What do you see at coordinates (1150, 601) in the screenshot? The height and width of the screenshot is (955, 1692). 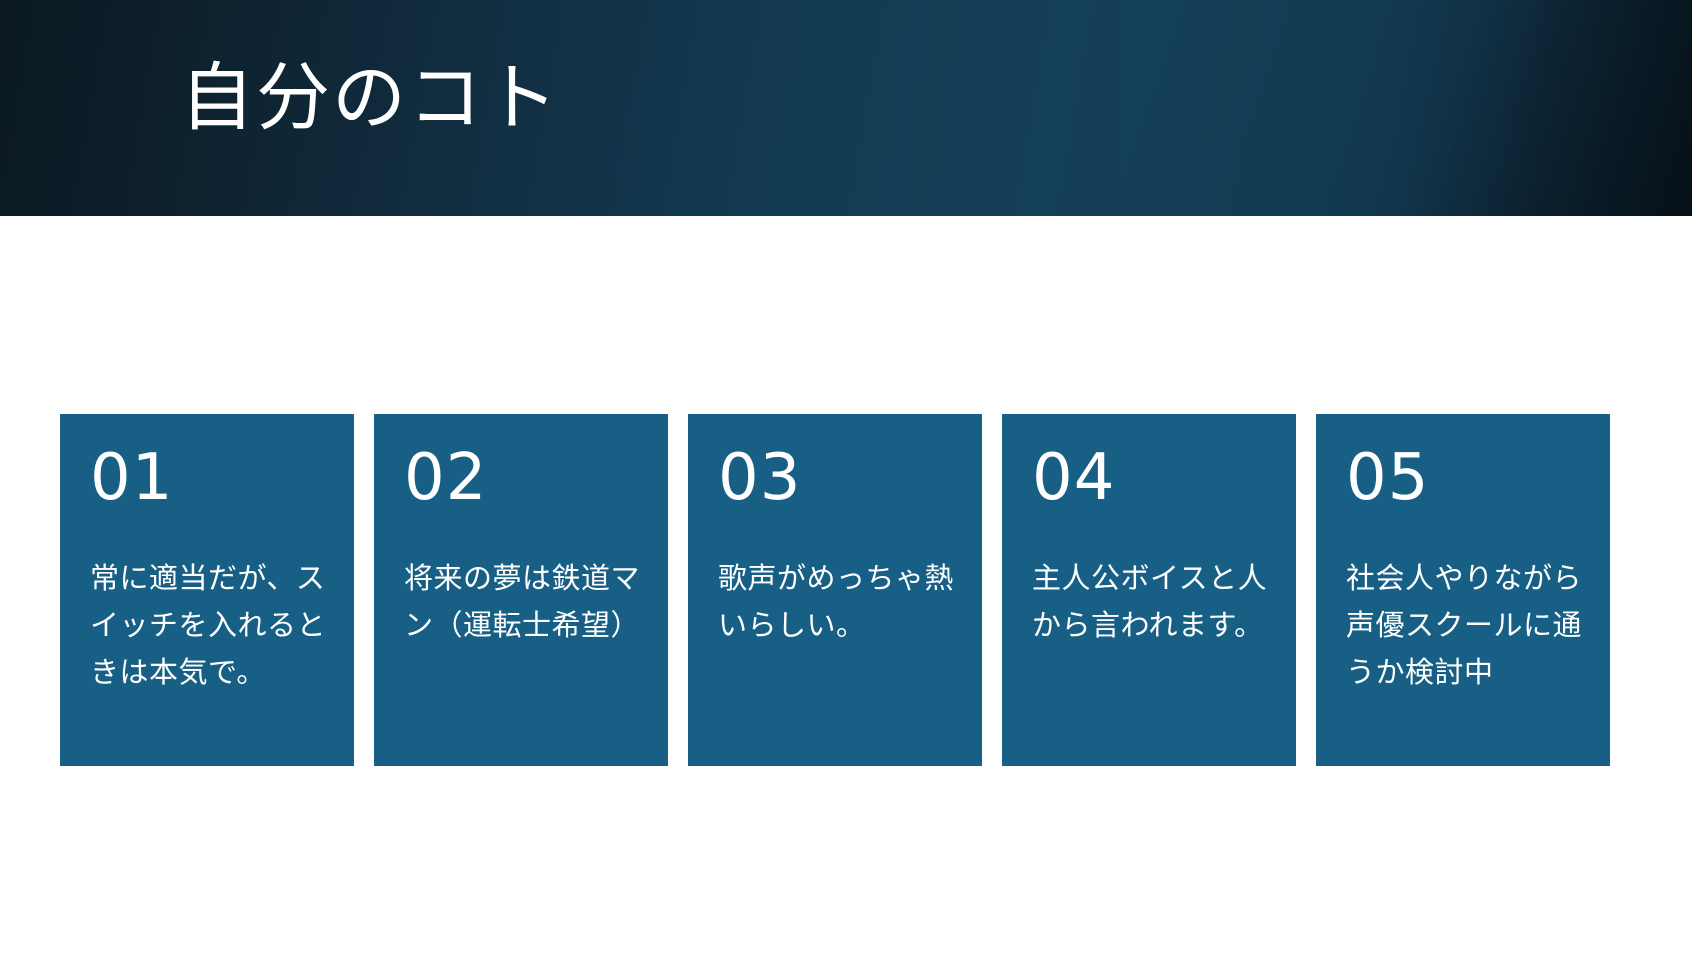 I see `card-text: 主人公ボイスと人から言われます。` at bounding box center [1150, 601].